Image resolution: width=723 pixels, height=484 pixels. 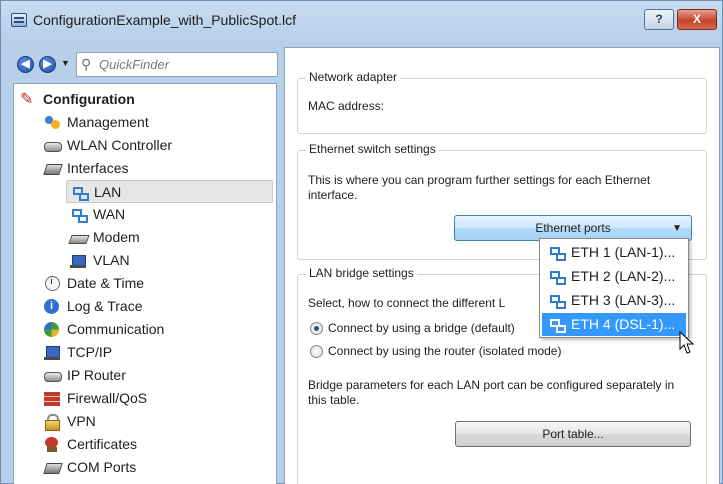 I want to click on tree-item-vlan: VLAN, so click(x=100, y=260).